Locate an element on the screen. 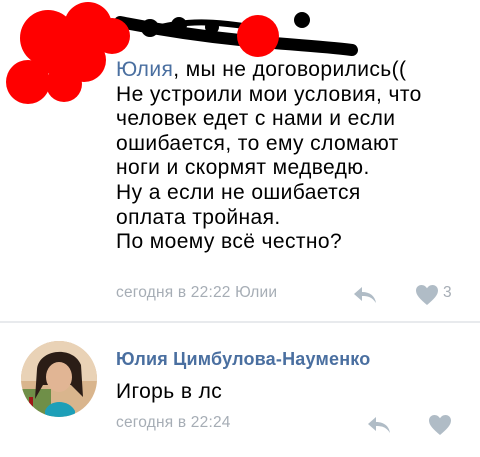  avatar is located at coordinates (59, 379).